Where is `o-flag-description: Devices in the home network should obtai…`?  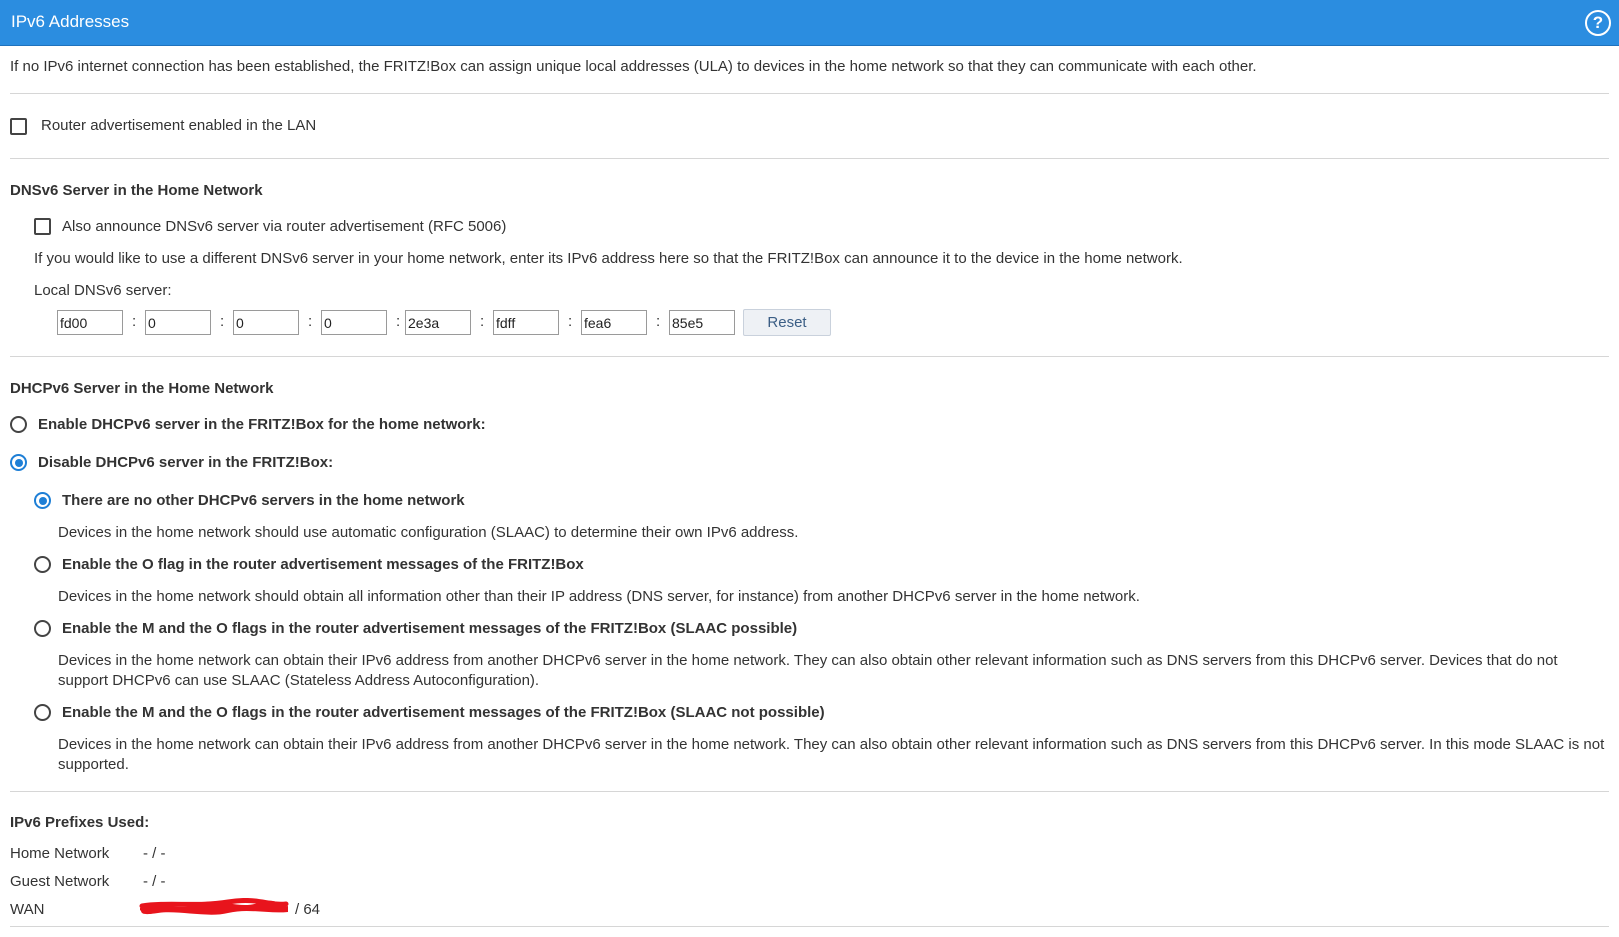 o-flag-description: Devices in the home network should obtai… is located at coordinates (599, 596).